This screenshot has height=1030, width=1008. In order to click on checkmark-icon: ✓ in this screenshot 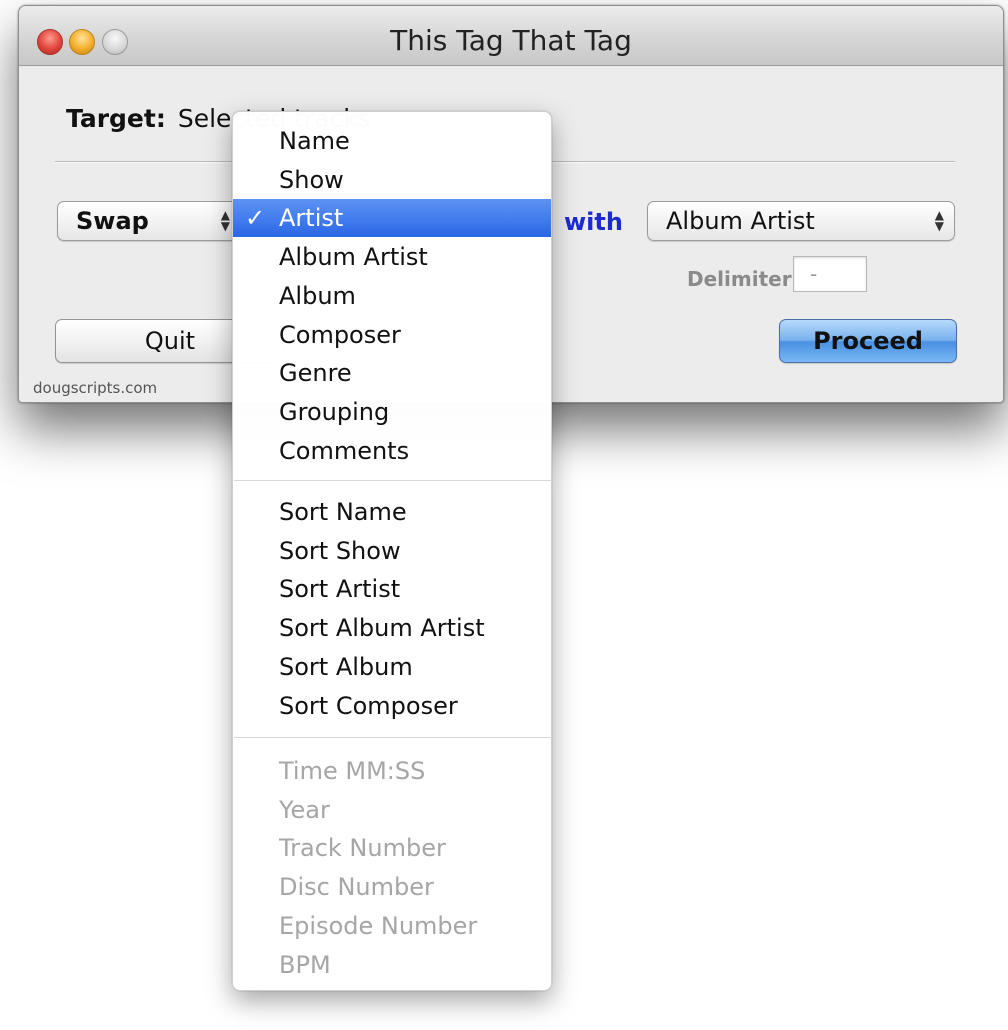, I will do `click(255, 218)`.